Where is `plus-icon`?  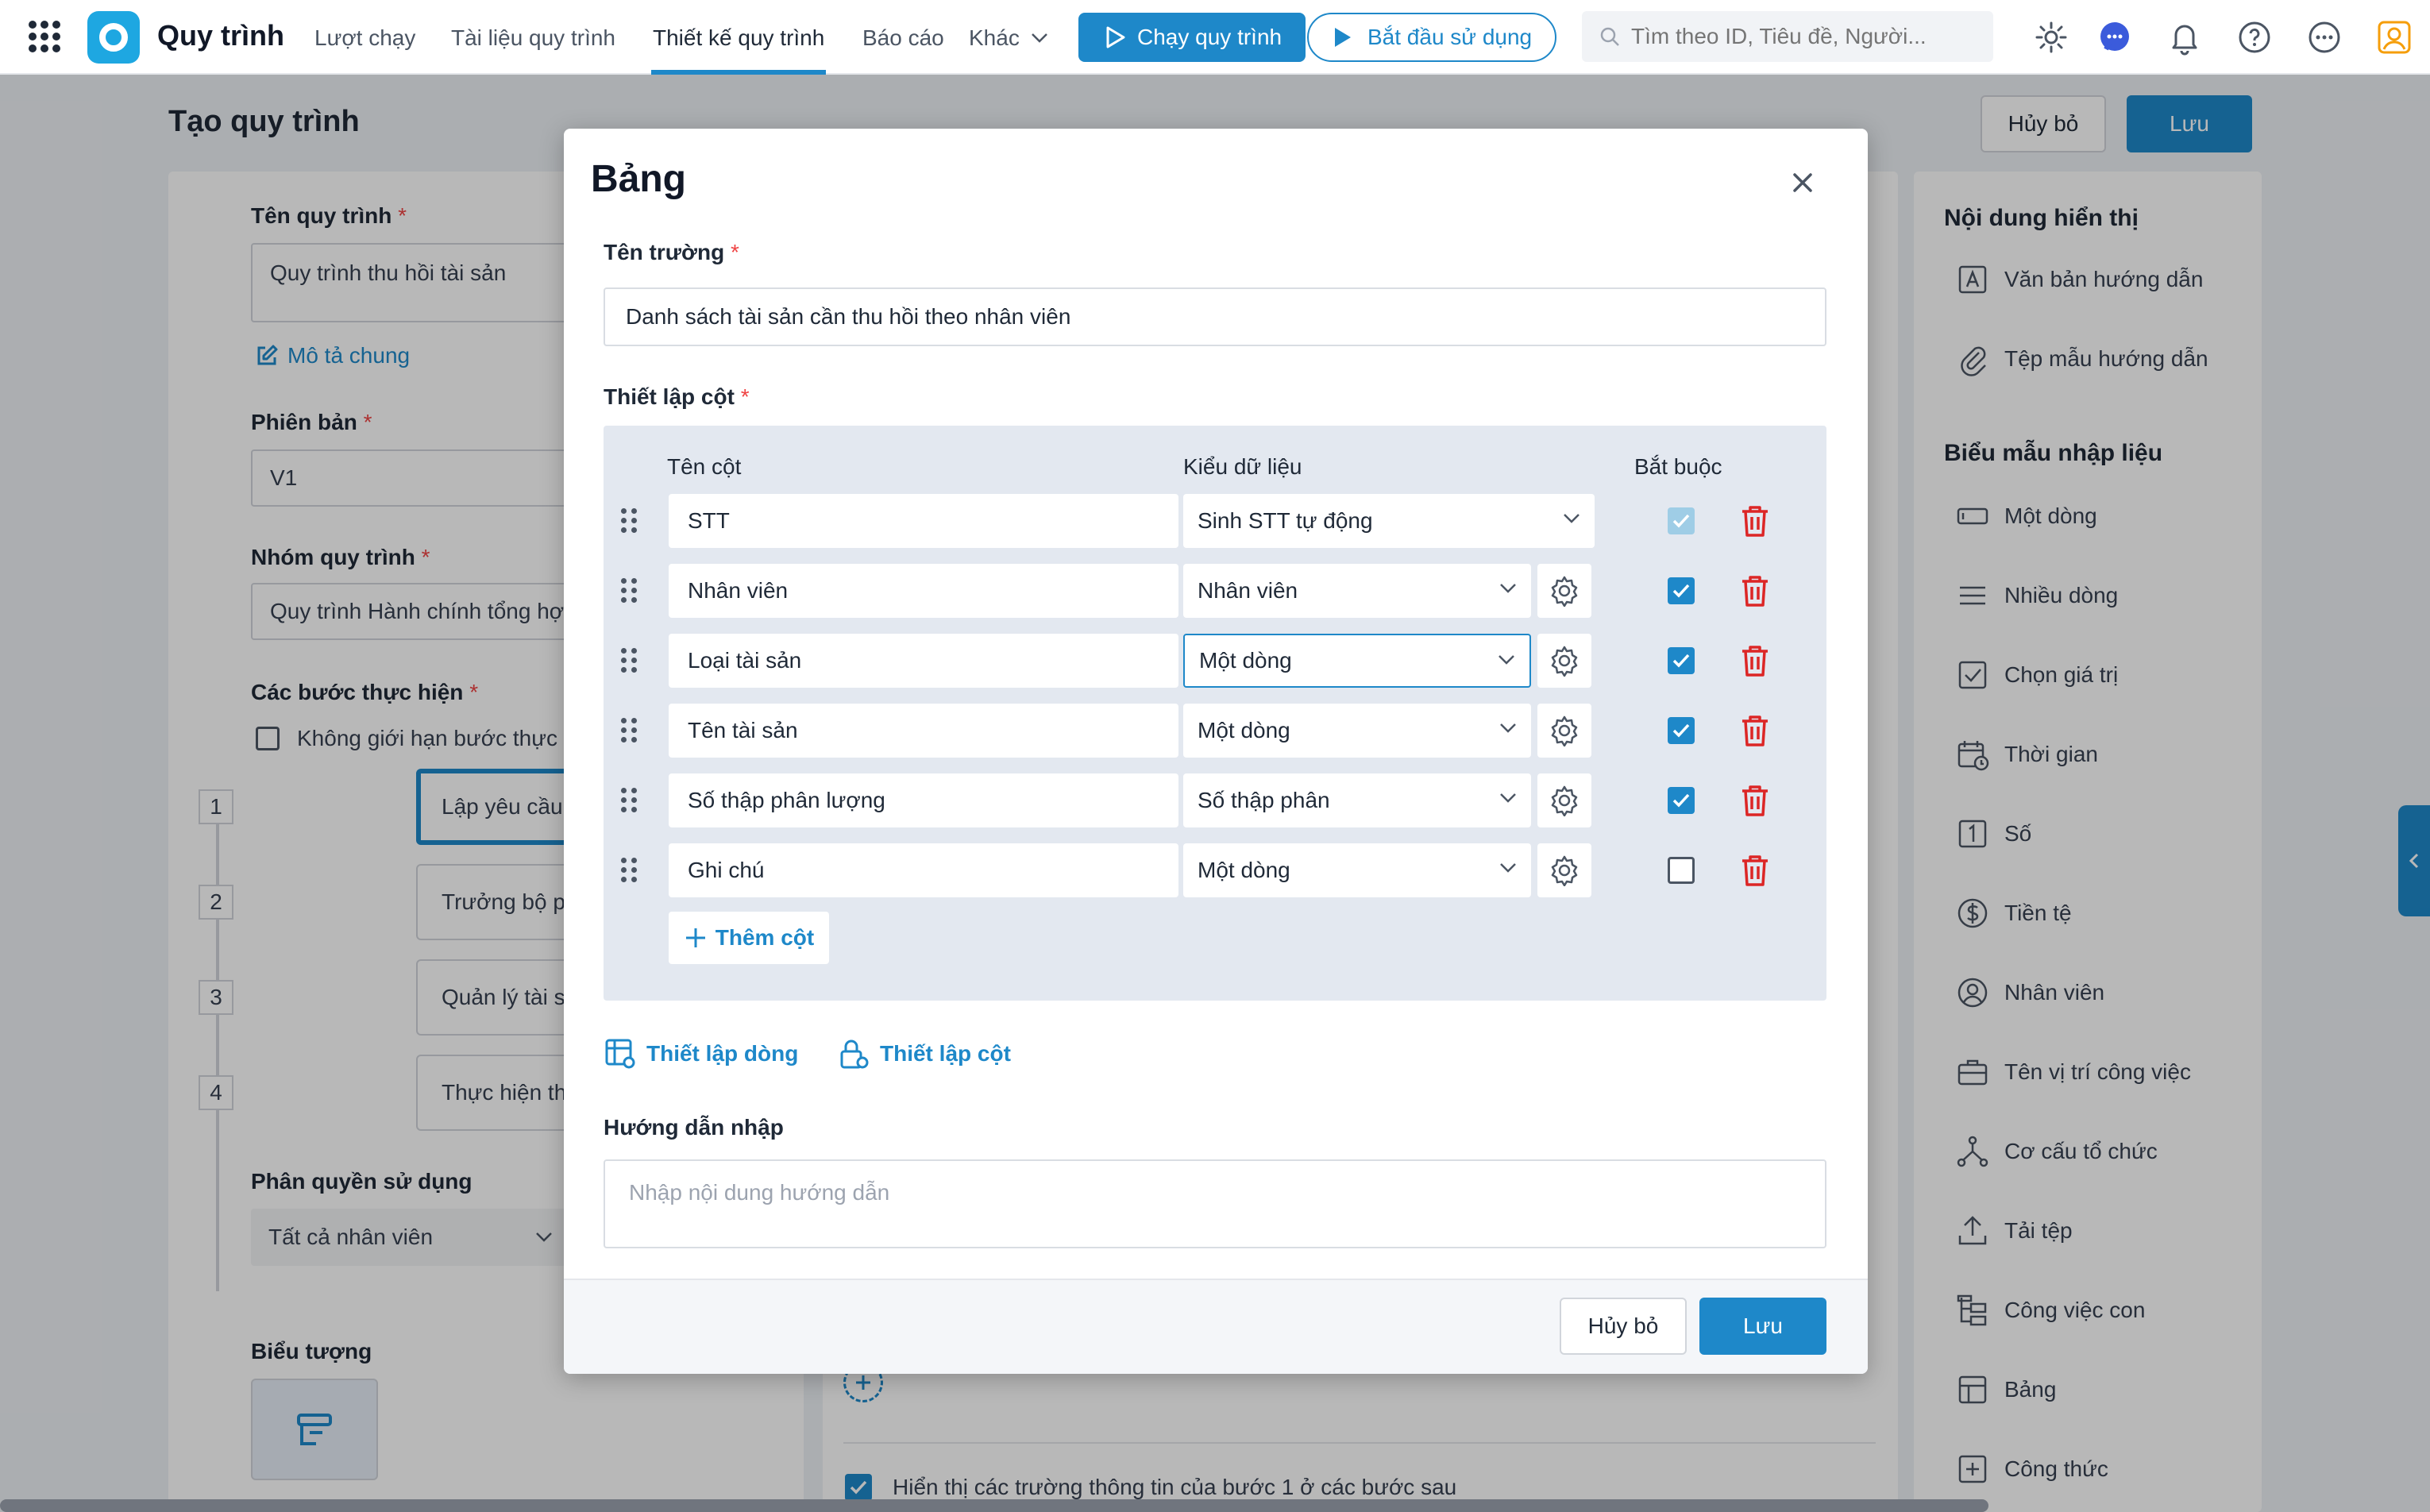
plus-icon is located at coordinates (695, 937).